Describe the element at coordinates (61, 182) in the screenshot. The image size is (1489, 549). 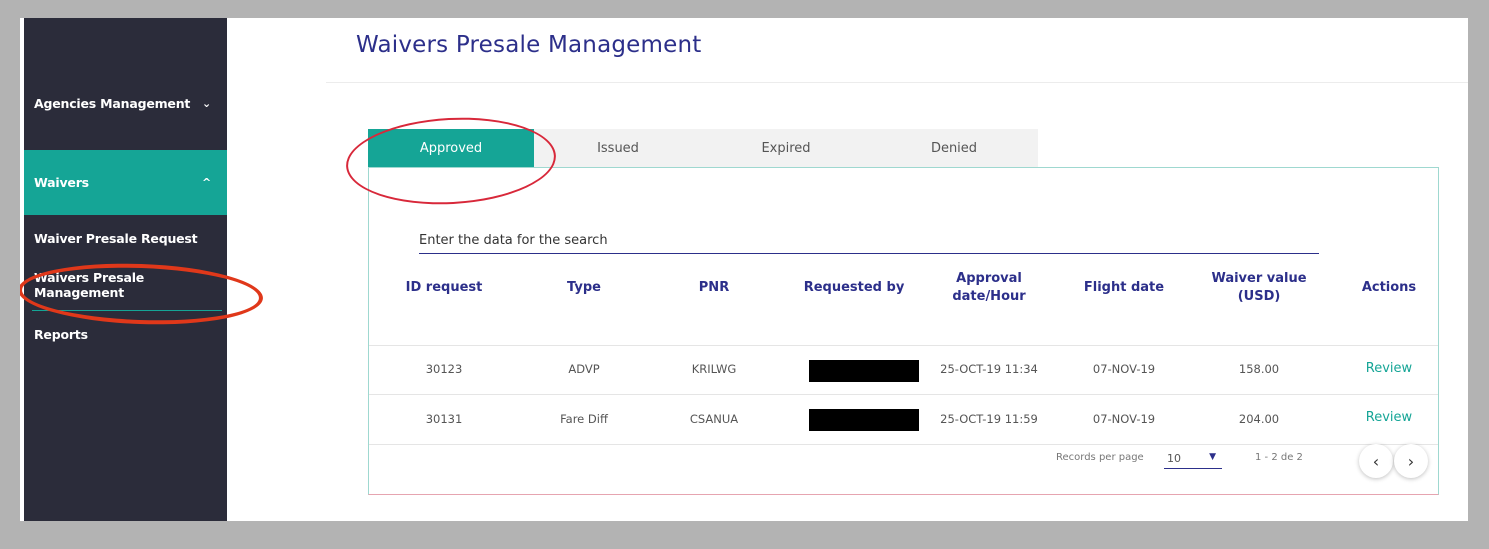
I see `sidebar-item-label: Waivers` at that location.